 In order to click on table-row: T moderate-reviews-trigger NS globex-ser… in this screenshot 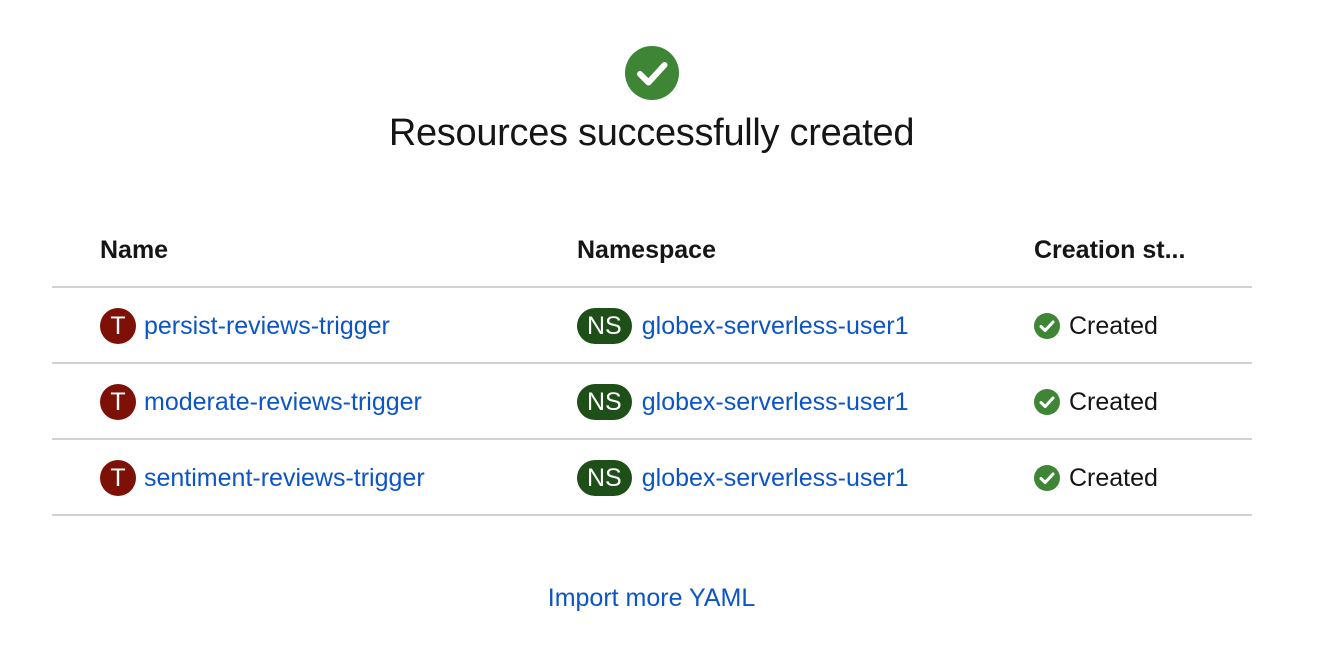, I will do `click(652, 402)`.